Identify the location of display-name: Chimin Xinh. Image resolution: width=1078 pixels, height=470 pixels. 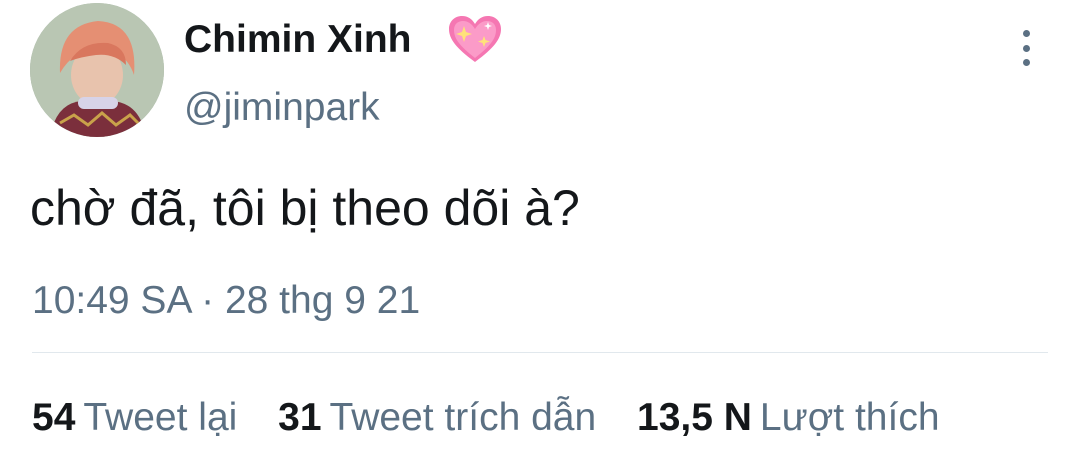
(298, 40).